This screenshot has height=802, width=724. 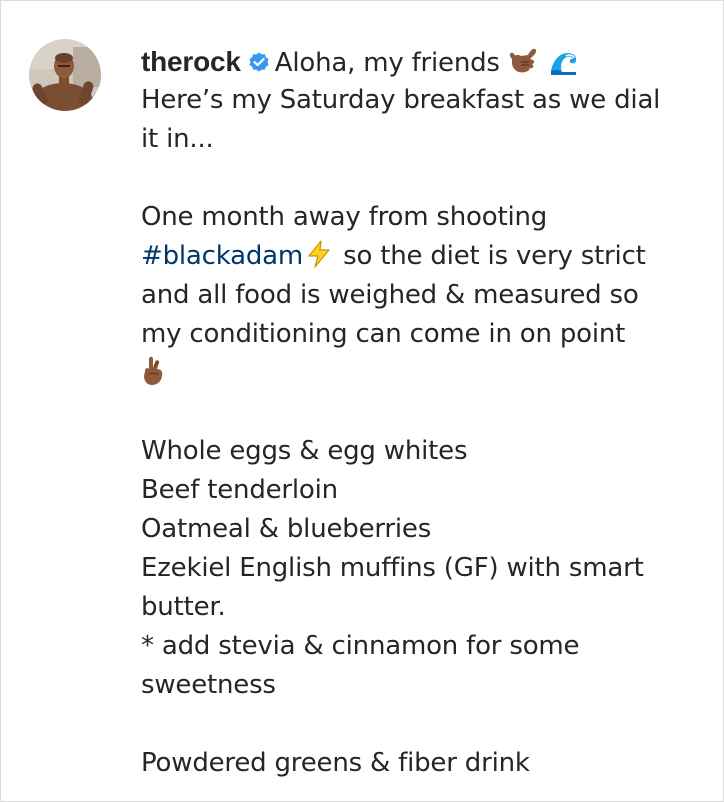 What do you see at coordinates (344, 217) in the screenshot?
I see `caption-line: One month away from shooting` at bounding box center [344, 217].